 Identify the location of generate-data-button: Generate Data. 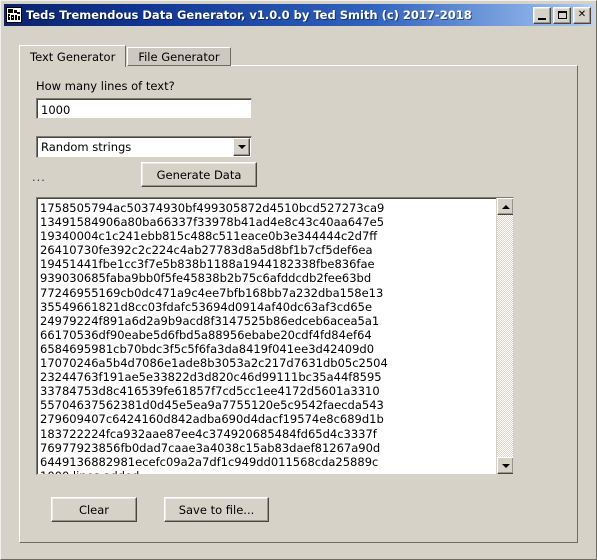
(199, 174).